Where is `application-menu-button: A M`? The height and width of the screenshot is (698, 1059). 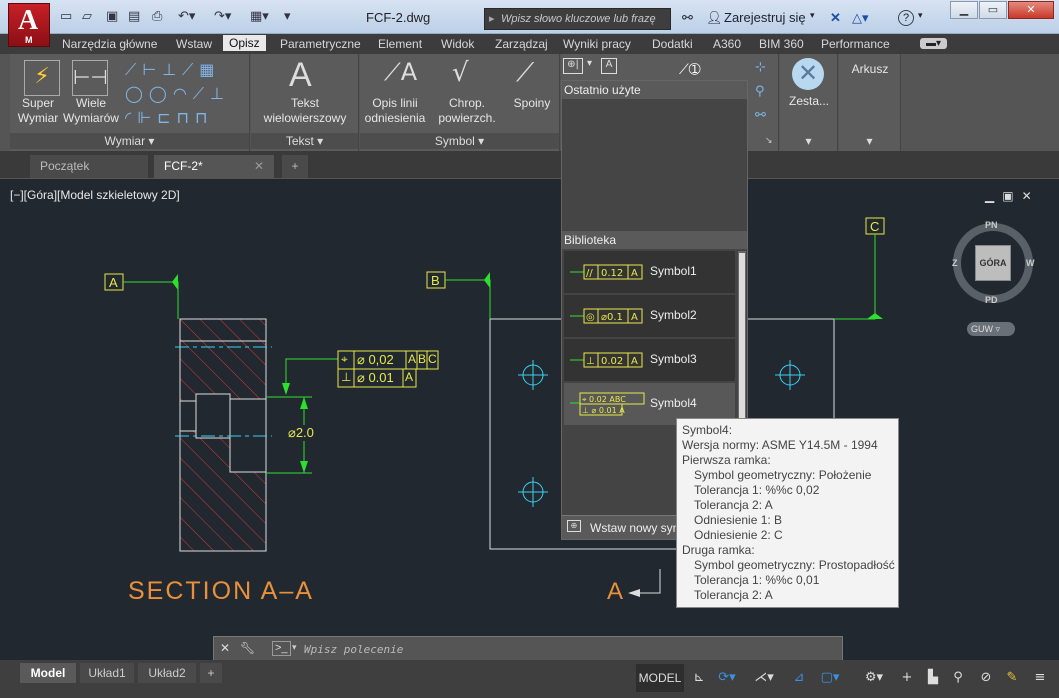
application-menu-button: A M is located at coordinates (29, 25).